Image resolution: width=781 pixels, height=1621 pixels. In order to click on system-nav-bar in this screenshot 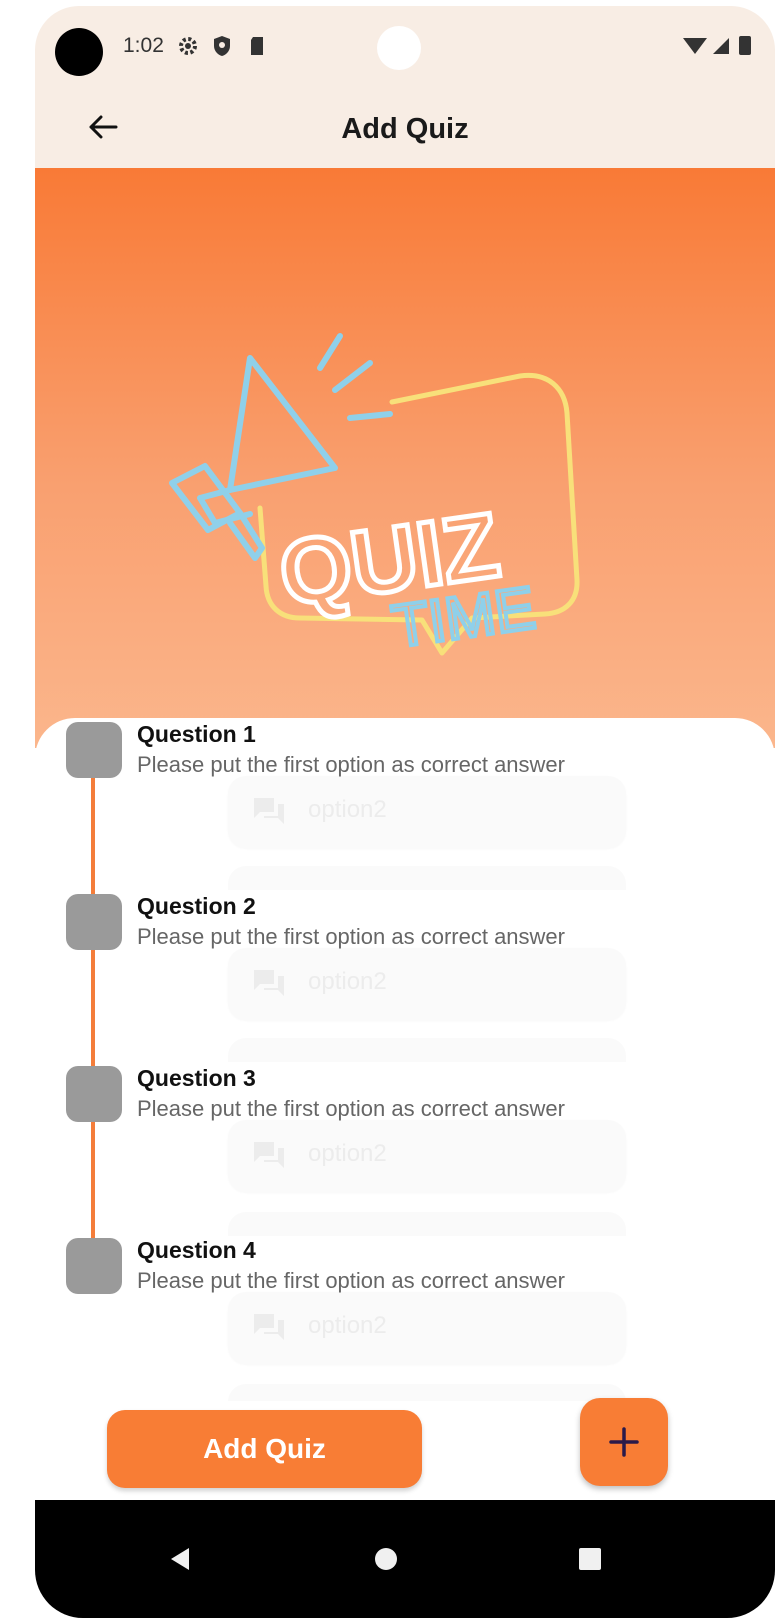, I will do `click(405, 1559)`.